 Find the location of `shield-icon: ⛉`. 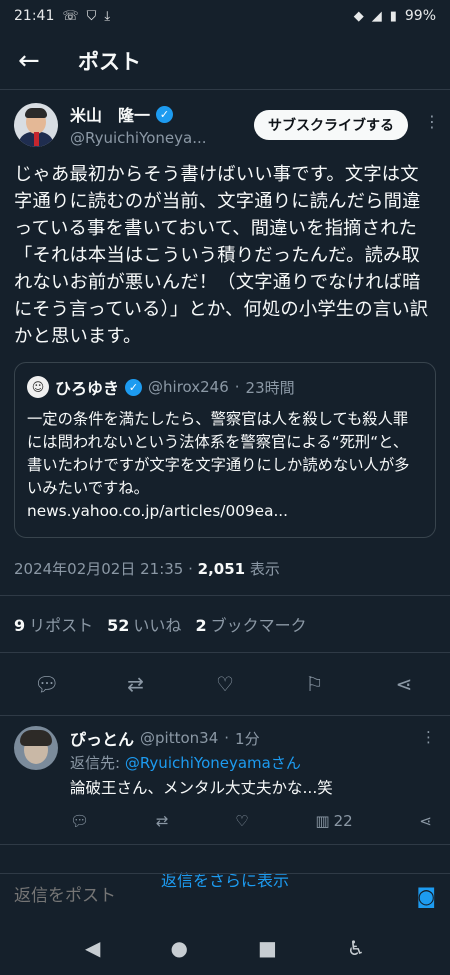

shield-icon: ⛉ is located at coordinates (91, 16).